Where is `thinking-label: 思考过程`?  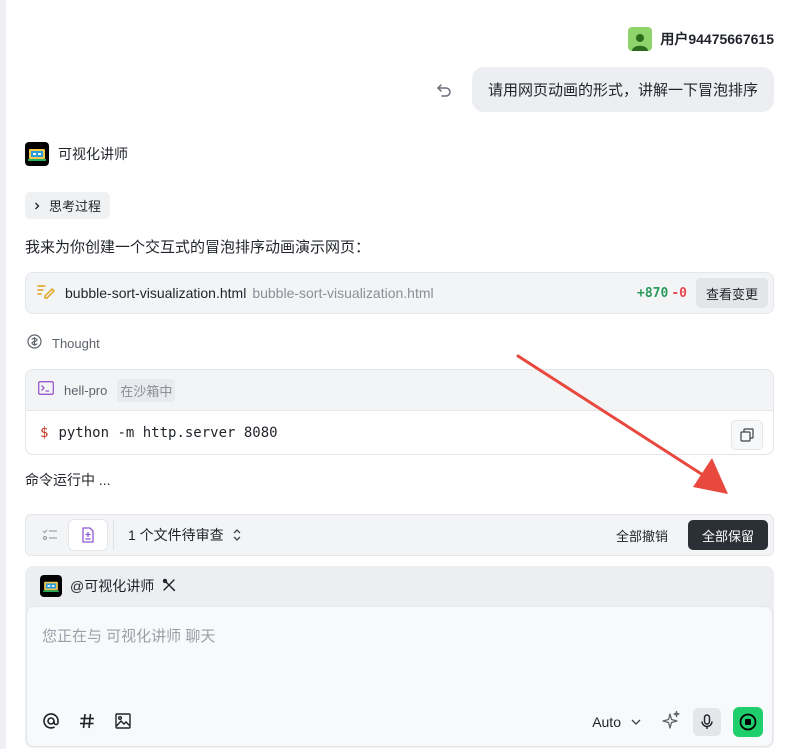
thinking-label: 思考过程 is located at coordinates (75, 206).